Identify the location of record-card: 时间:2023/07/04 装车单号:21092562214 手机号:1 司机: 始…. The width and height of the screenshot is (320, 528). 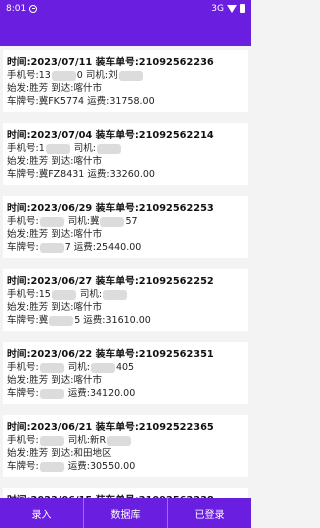
(125, 154).